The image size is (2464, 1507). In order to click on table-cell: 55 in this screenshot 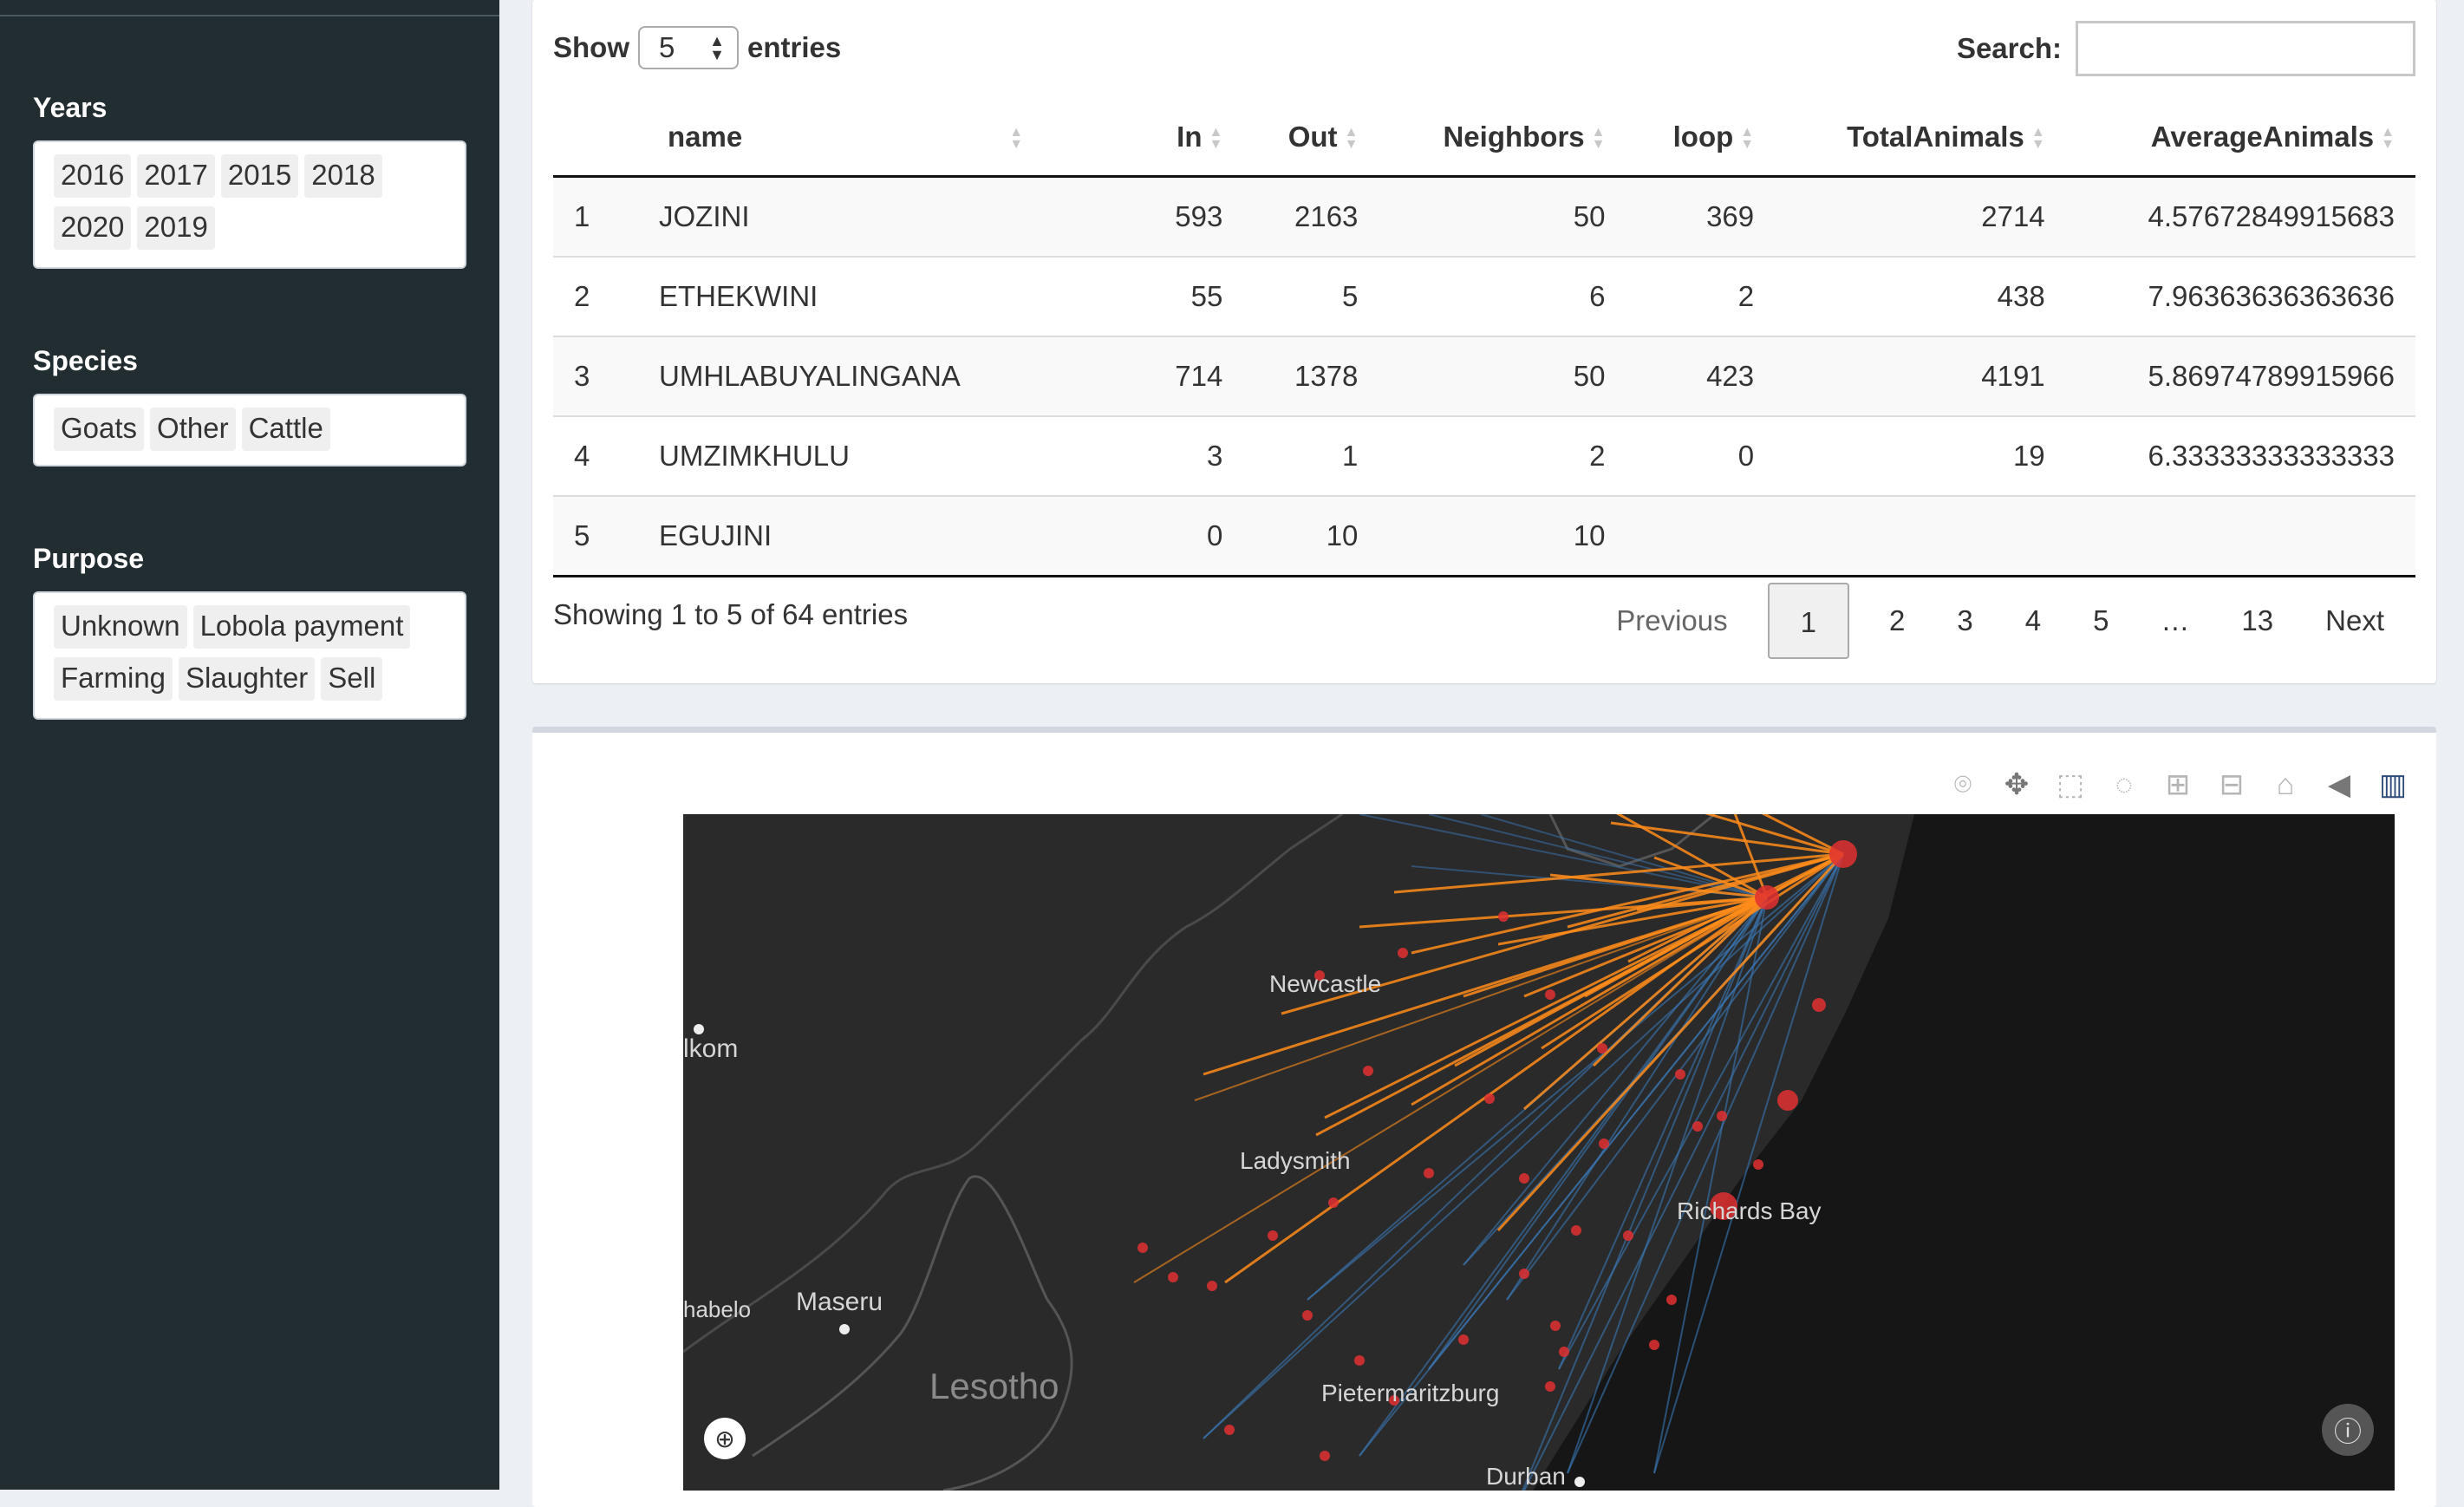, I will do `click(1189, 297)`.